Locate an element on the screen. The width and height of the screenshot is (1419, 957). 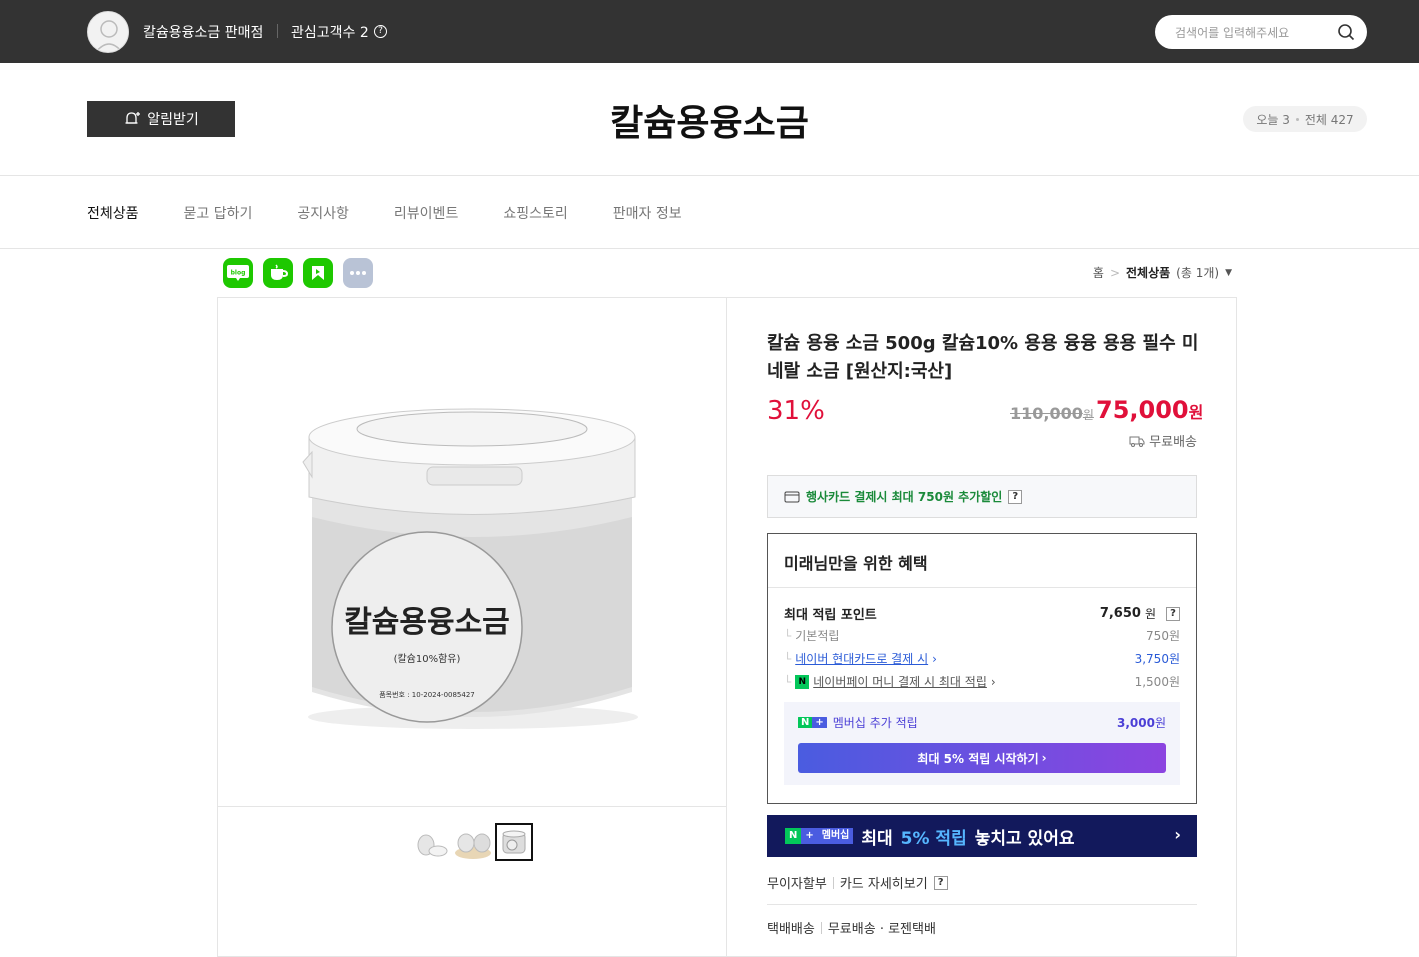
visitor-count: 오늘 3 전체 427 is located at coordinates (1305, 119).